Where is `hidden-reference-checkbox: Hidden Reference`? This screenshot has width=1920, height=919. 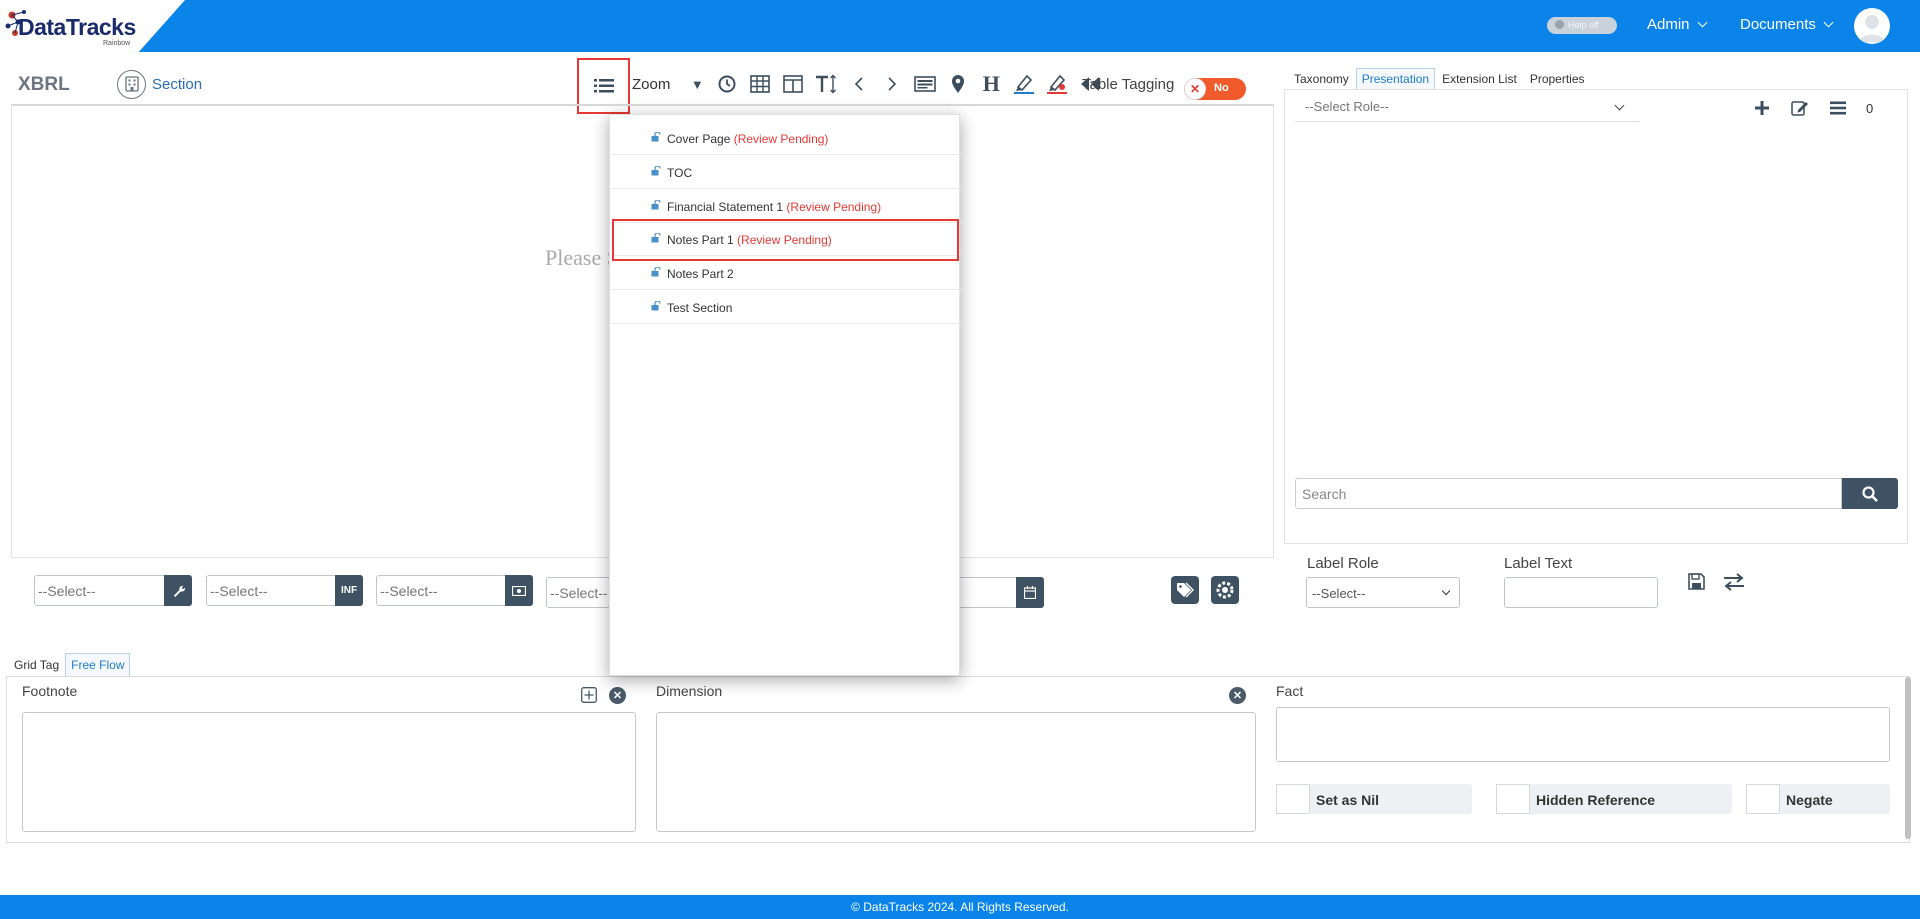
hidden-reference-checkbox: Hidden Reference is located at coordinates (1614, 799).